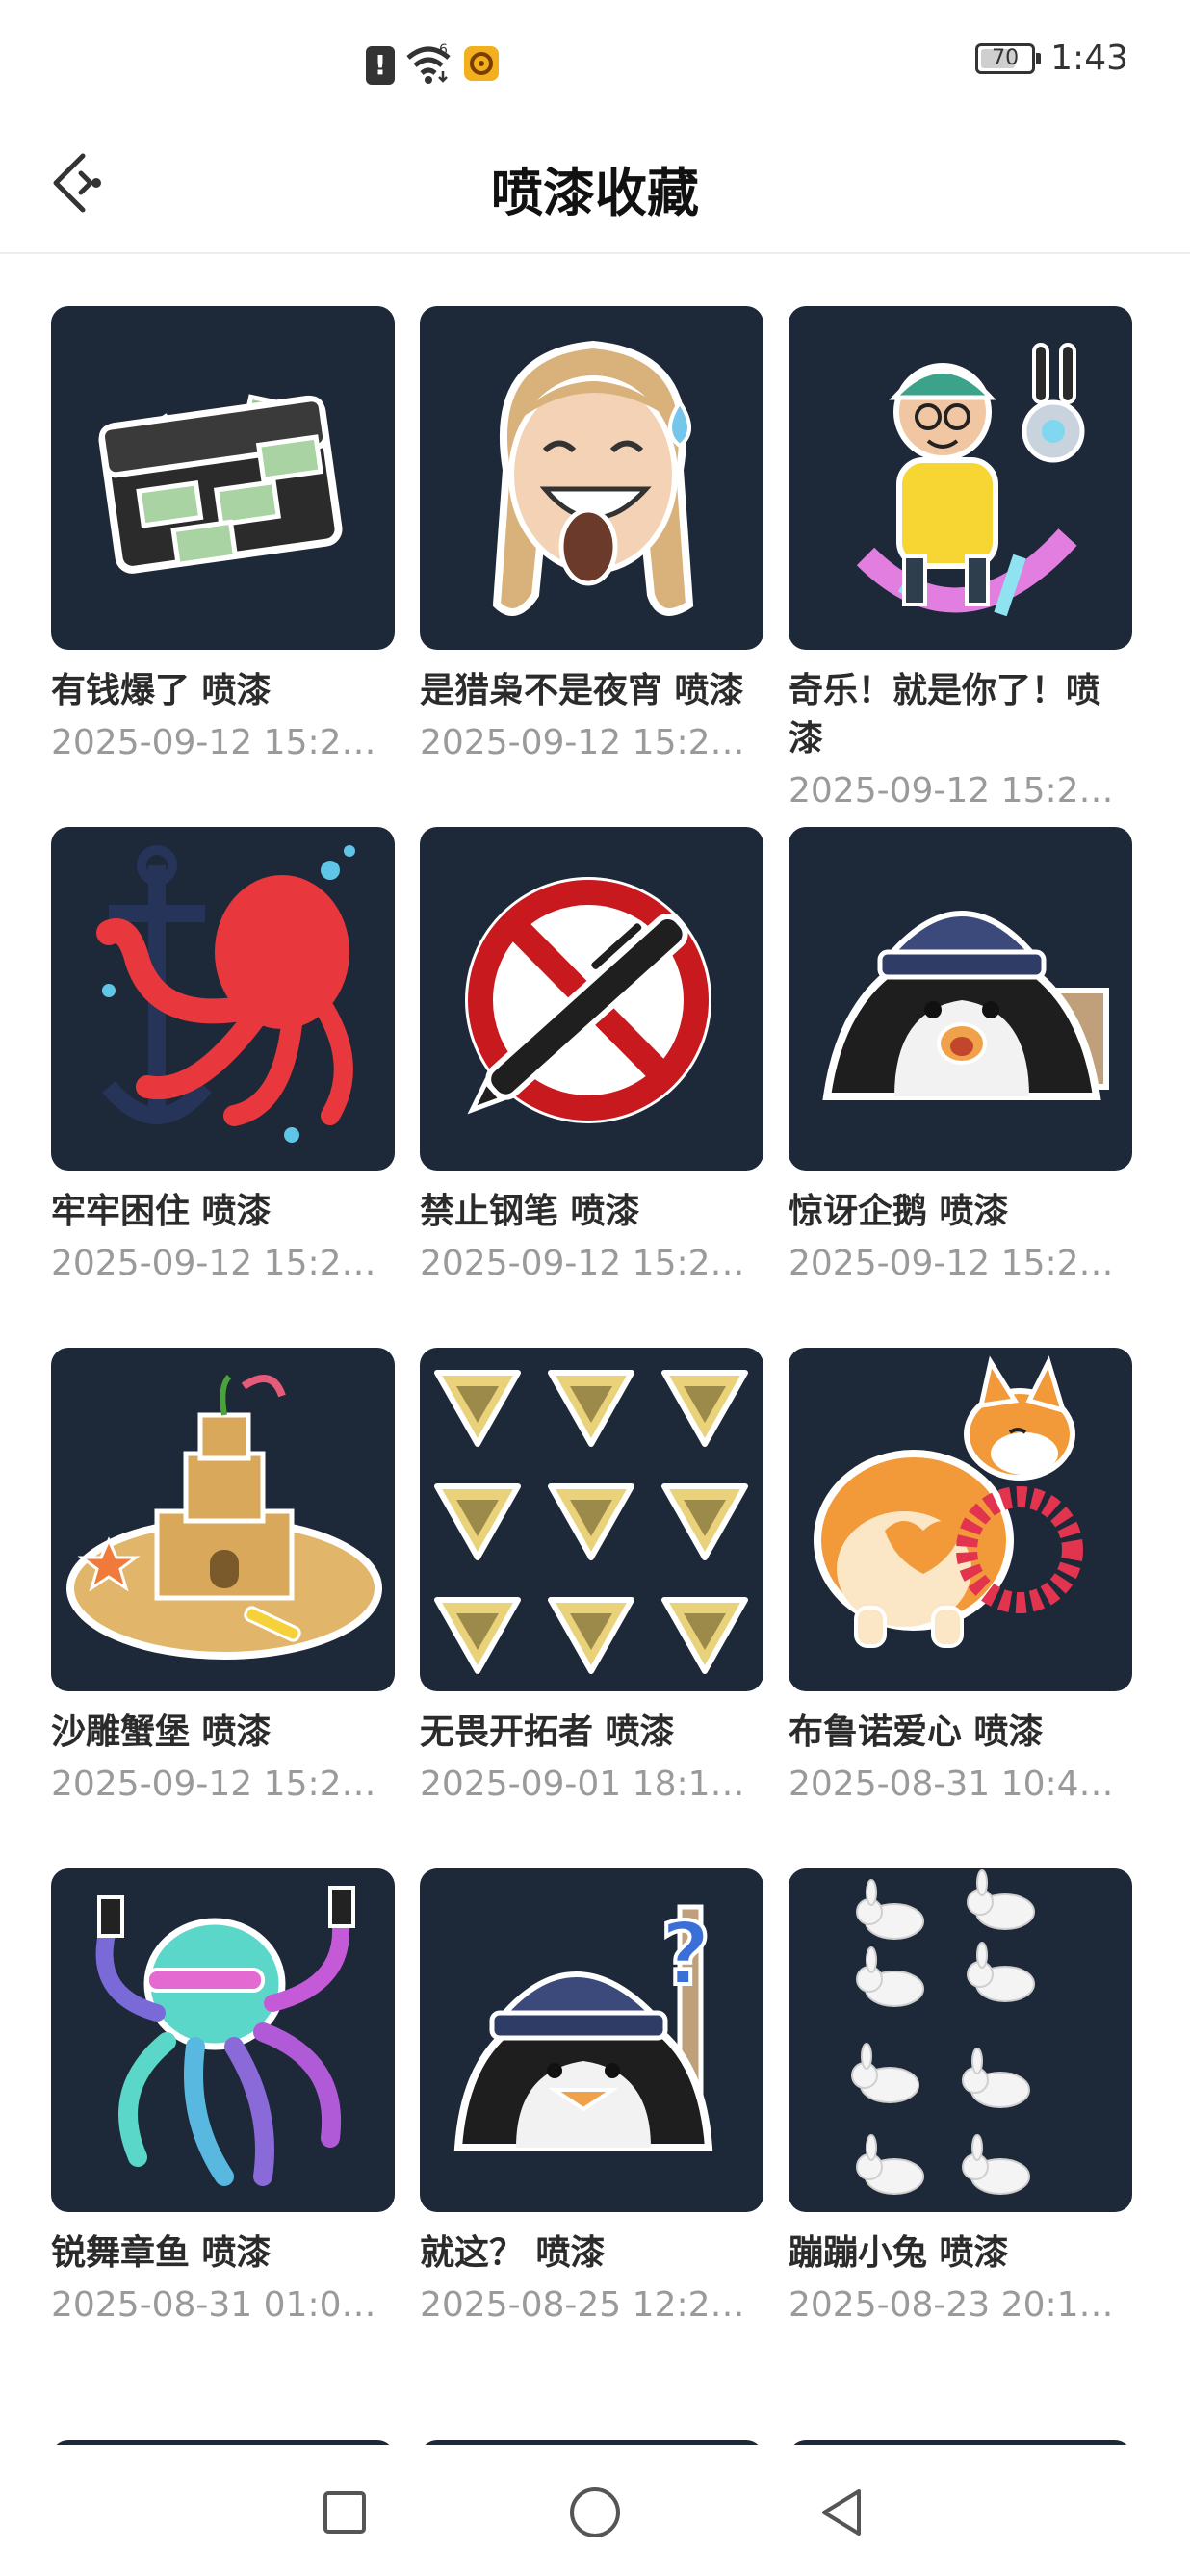 The image size is (1190, 2576). I want to click on status-icons: ! 6, so click(434, 65).